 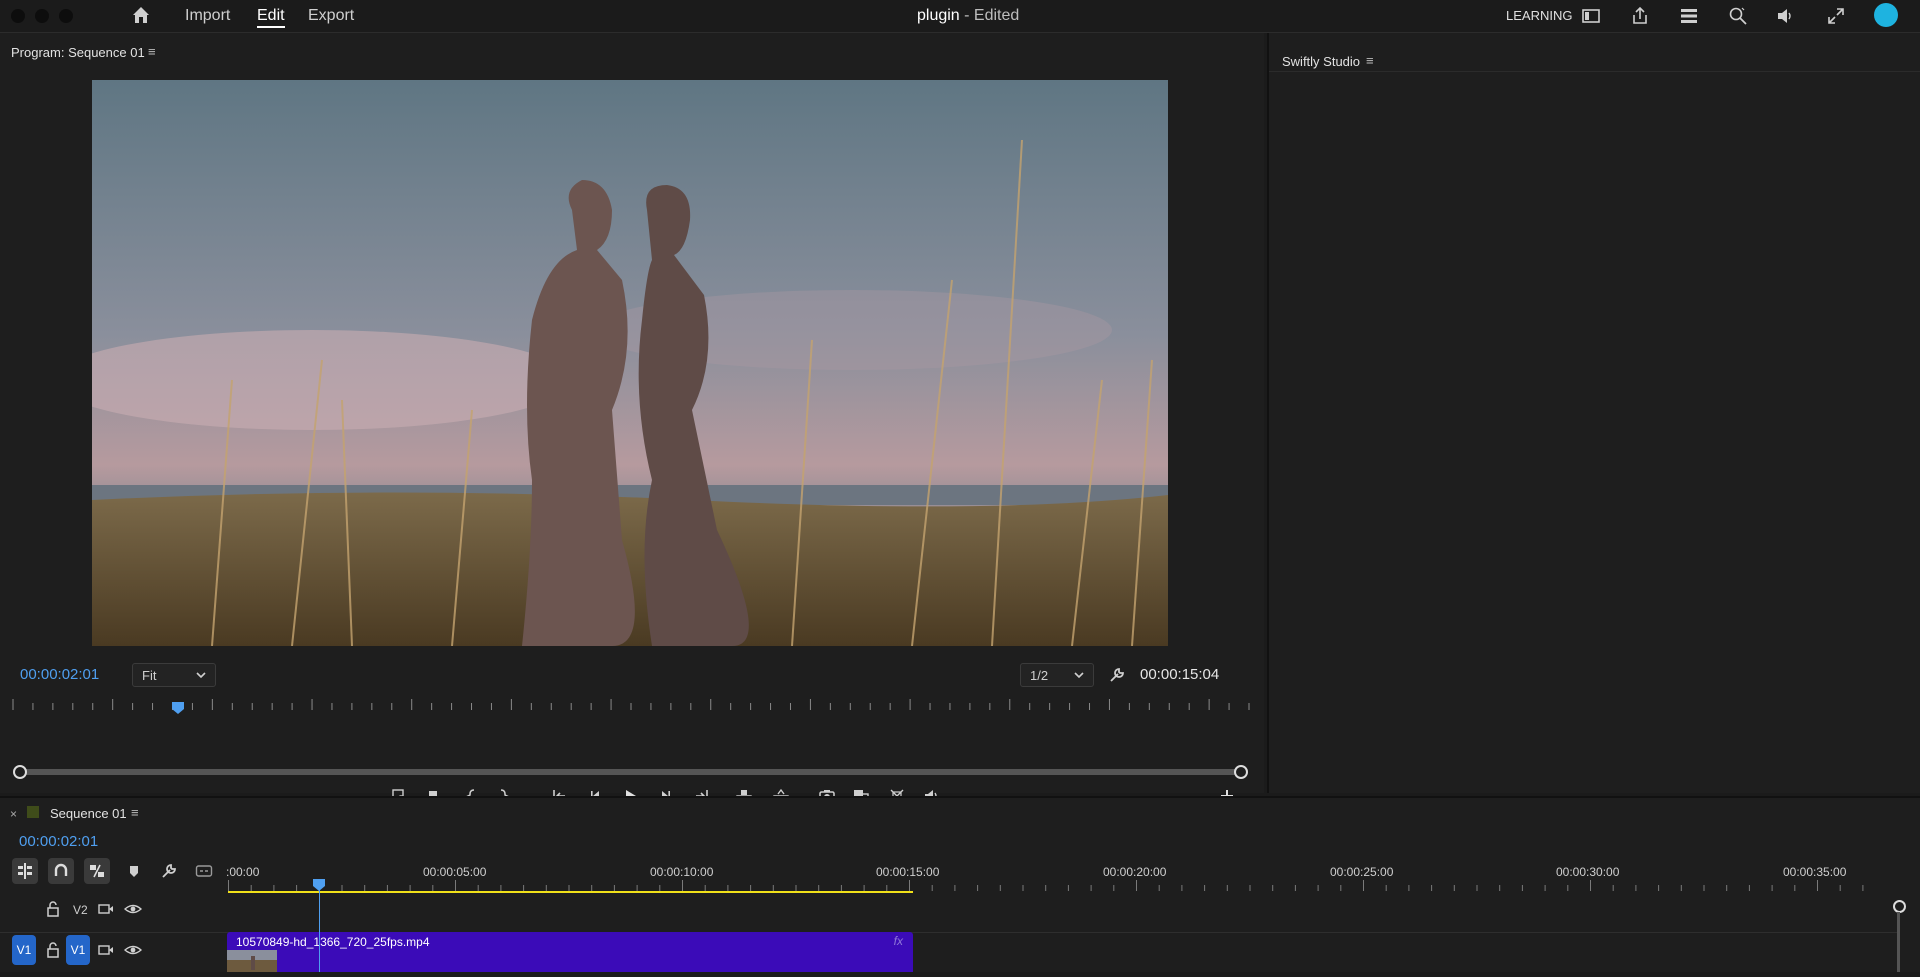 I want to click on volume-icon, so click(x=1786, y=16).